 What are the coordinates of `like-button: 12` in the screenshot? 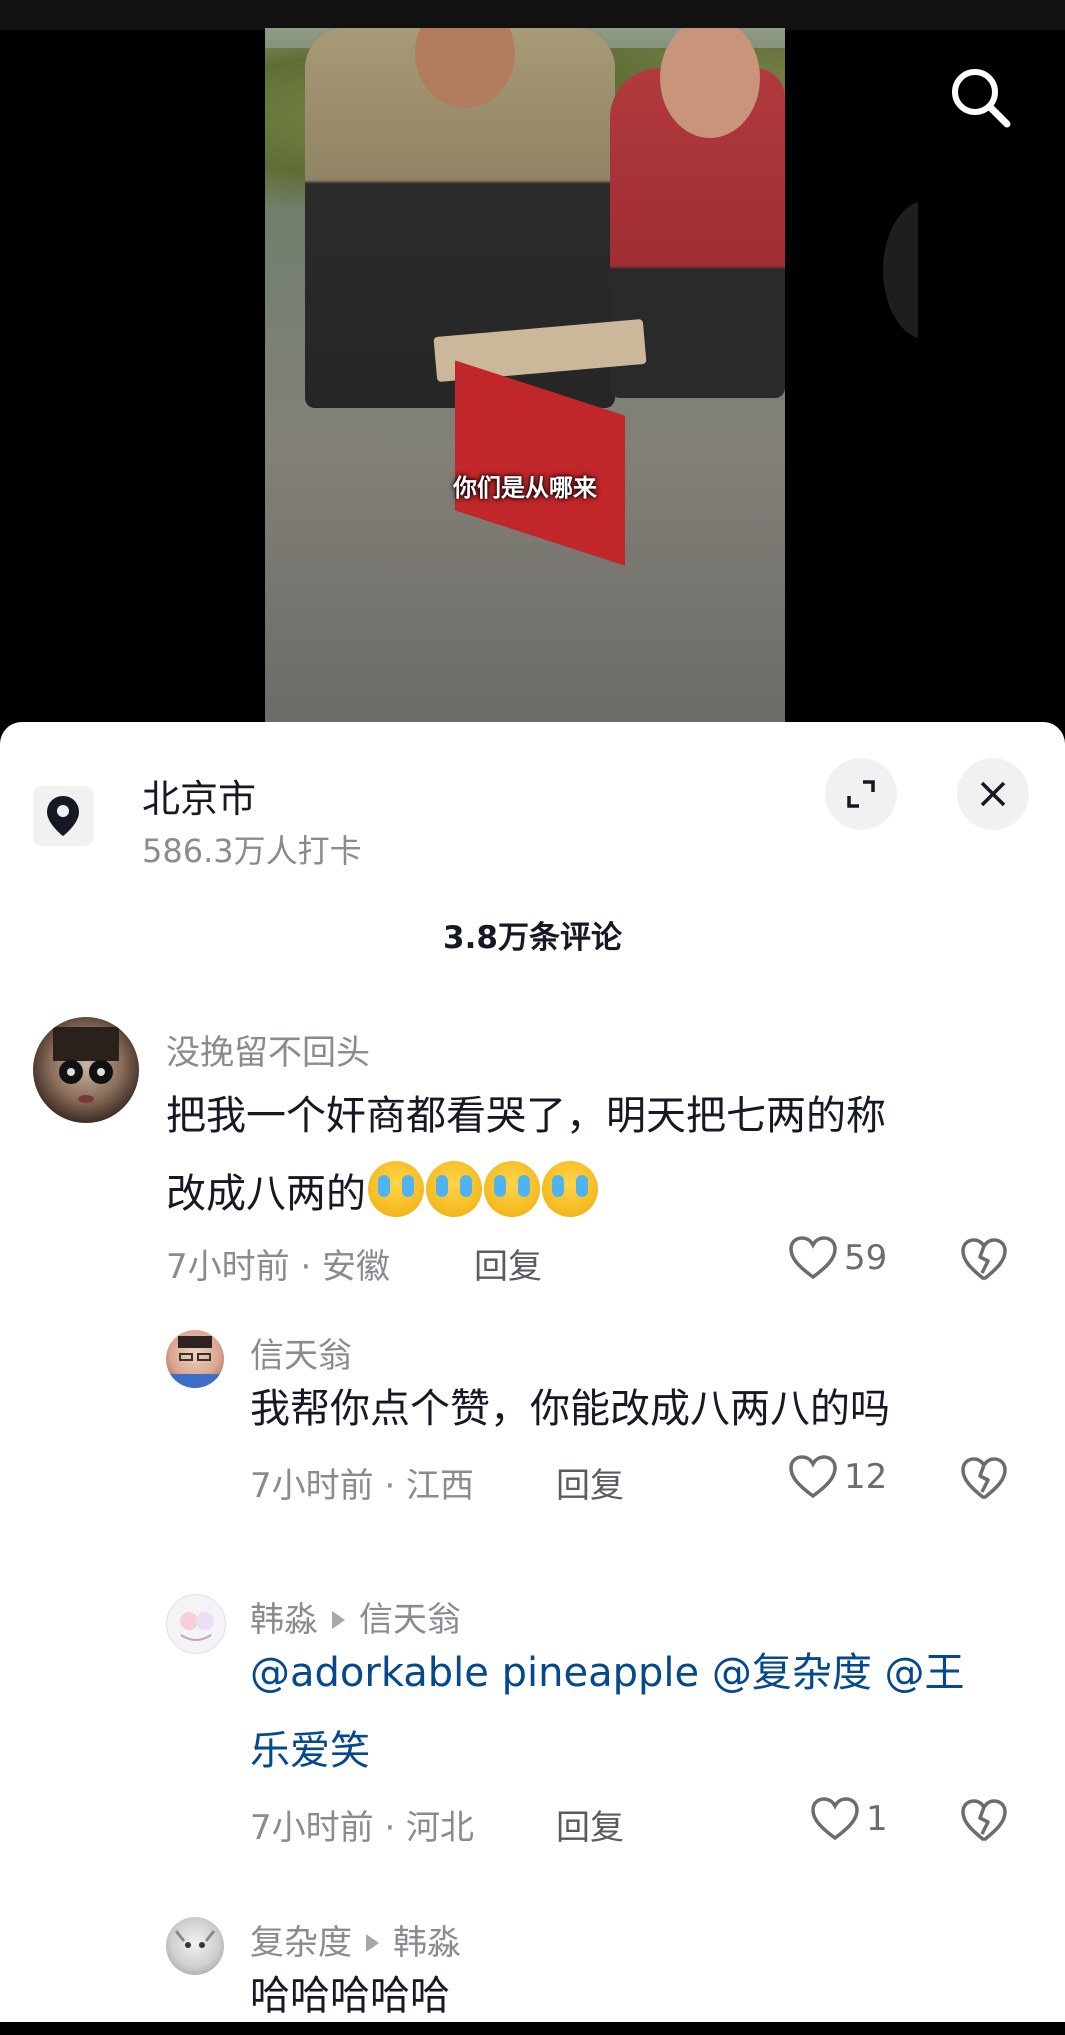 It's located at (837, 1477).